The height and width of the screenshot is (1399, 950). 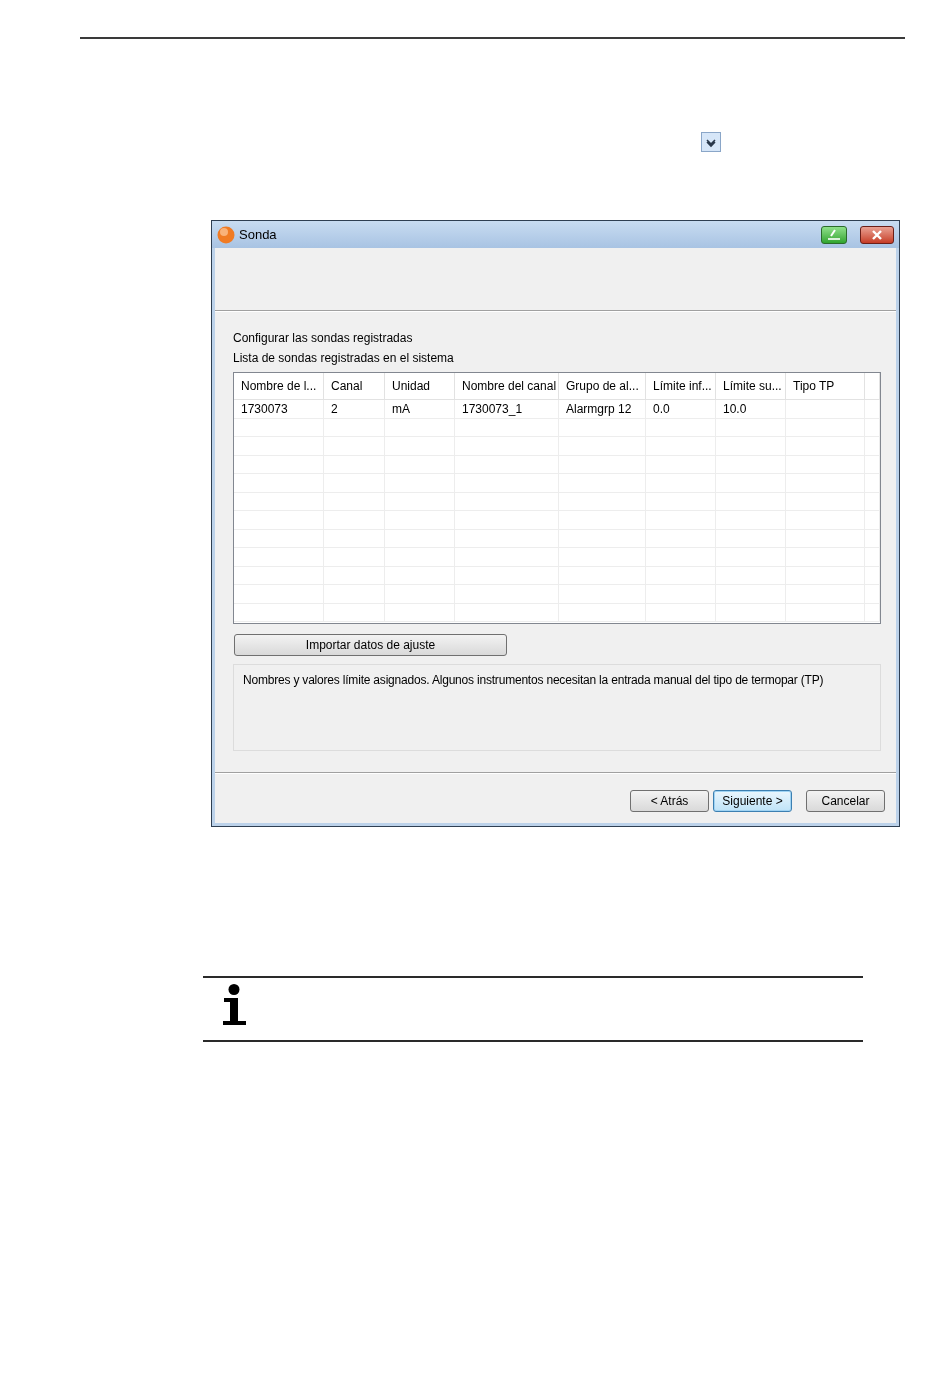 I want to click on import-button: Importar datos de ajuste, so click(x=370, y=645).